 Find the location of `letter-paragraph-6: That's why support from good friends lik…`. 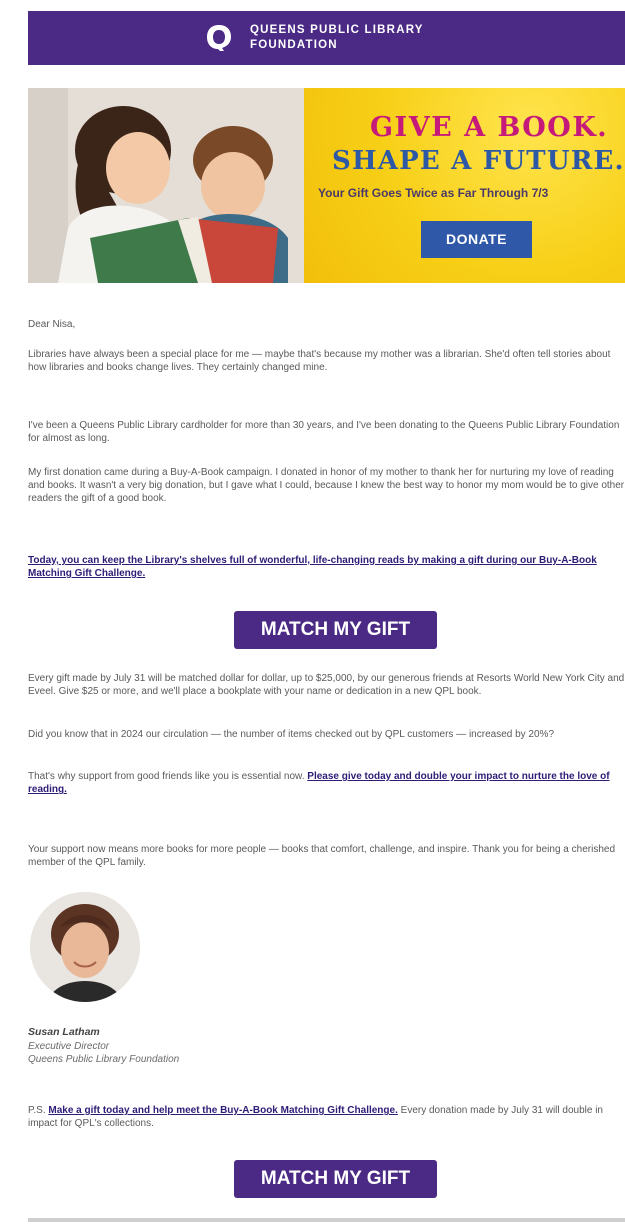

letter-paragraph-6: That's why support from good friends lik… is located at coordinates (326, 783).